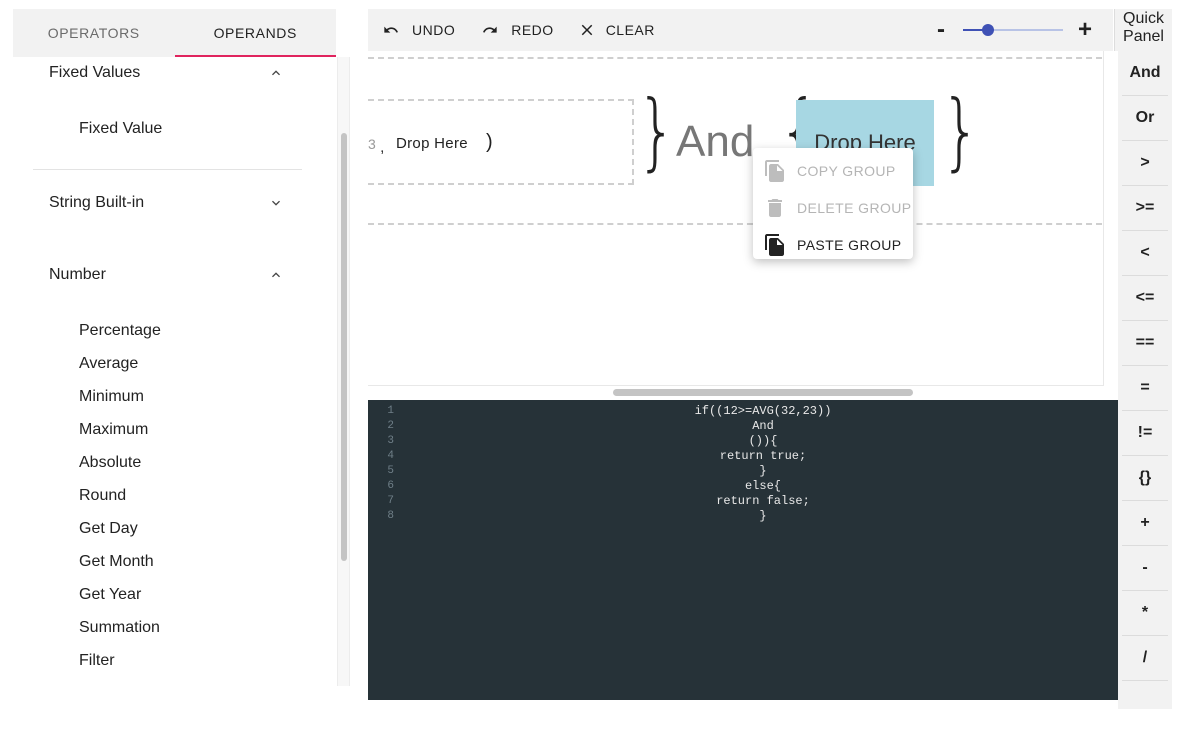 The width and height of the screenshot is (1192, 732). What do you see at coordinates (715, 142) in the screenshot?
I see `and-operator: And` at bounding box center [715, 142].